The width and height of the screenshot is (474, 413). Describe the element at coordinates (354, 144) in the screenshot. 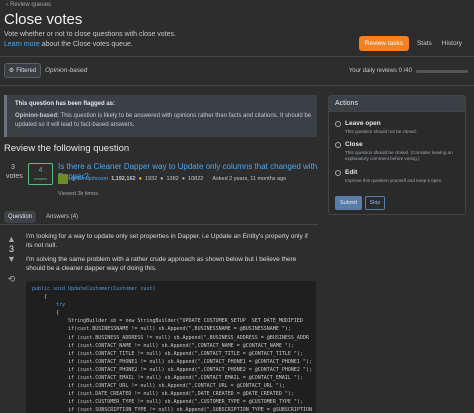

I see `option-label: Close` at that location.